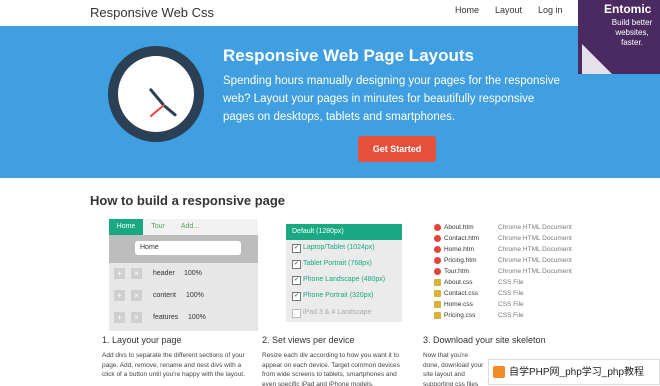 The width and height of the screenshot is (660, 386). I want to click on nav-login: Log in, so click(550, 10).